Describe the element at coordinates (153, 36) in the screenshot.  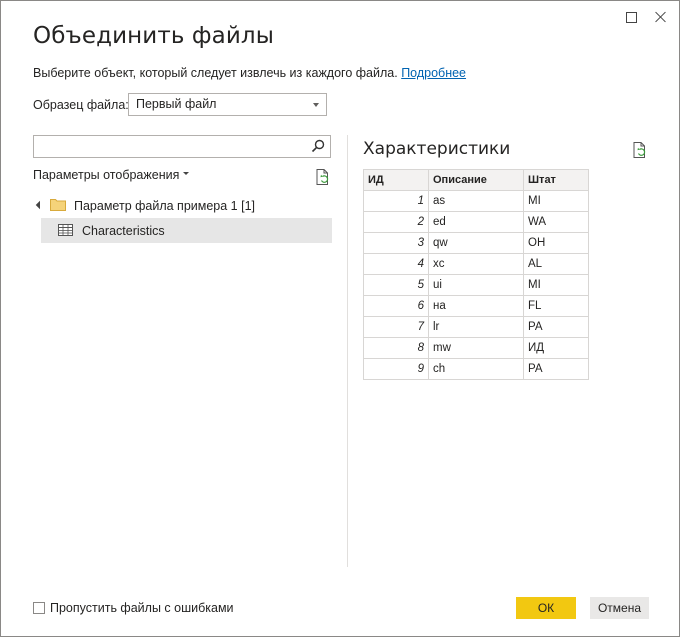
I see `dialog-title: Объединить файлы` at that location.